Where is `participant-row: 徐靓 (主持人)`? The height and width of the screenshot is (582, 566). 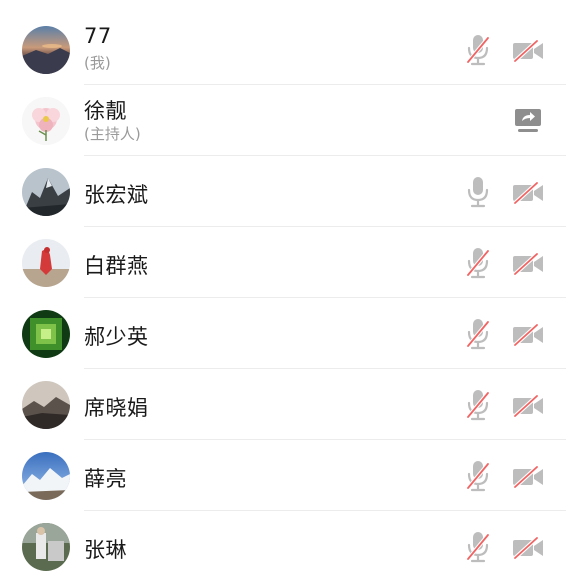
participant-row: 徐靓 (主持人) is located at coordinates (283, 120).